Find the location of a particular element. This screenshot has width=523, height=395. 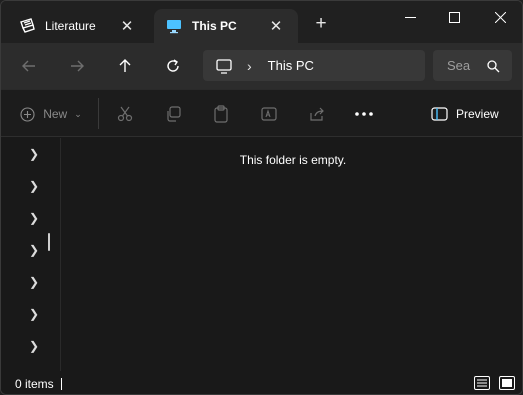

title-bar: Literature ✕ This PC ✕ + is located at coordinates (261, 22).